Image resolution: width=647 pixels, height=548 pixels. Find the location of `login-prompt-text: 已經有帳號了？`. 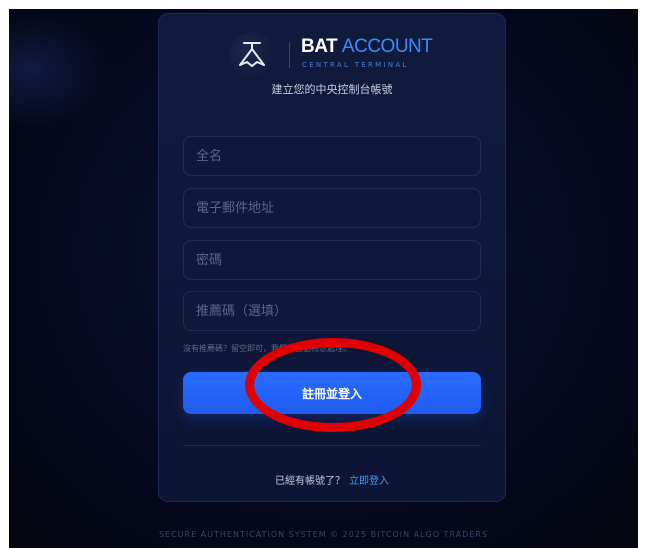

login-prompt-text: 已經有帳號了？ is located at coordinates (310, 481).